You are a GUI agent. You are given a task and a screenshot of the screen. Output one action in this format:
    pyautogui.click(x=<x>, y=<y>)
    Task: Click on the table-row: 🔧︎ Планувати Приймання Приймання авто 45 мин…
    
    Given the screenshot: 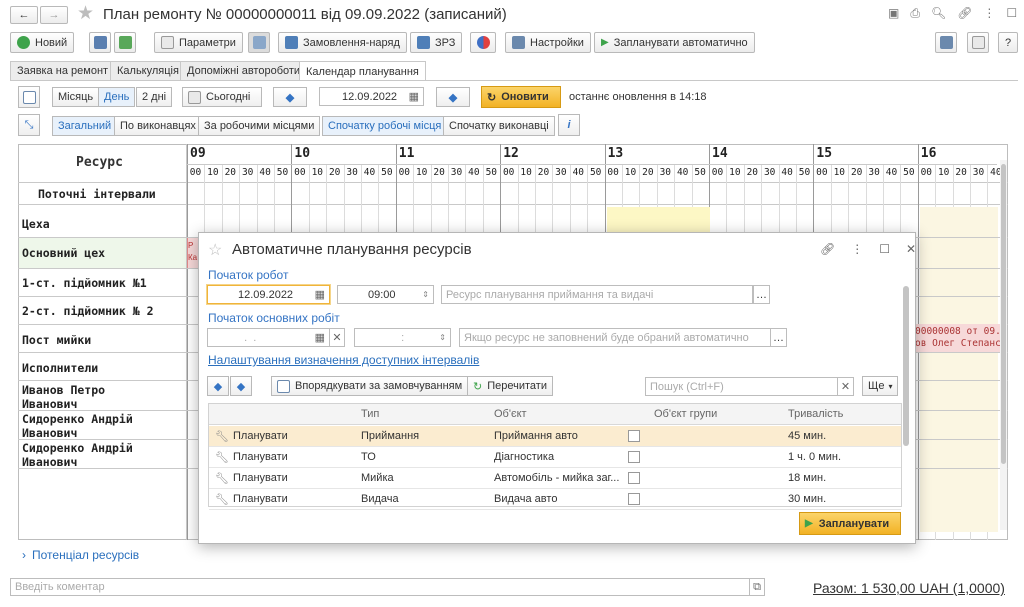 What is the action you would take?
    pyautogui.click(x=555, y=436)
    